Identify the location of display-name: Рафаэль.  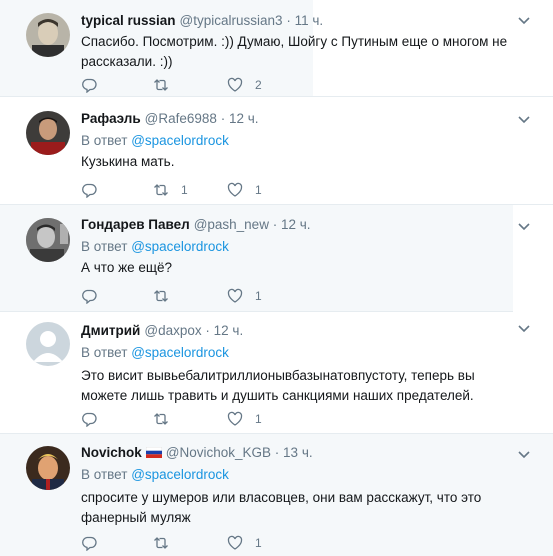
(111, 118).